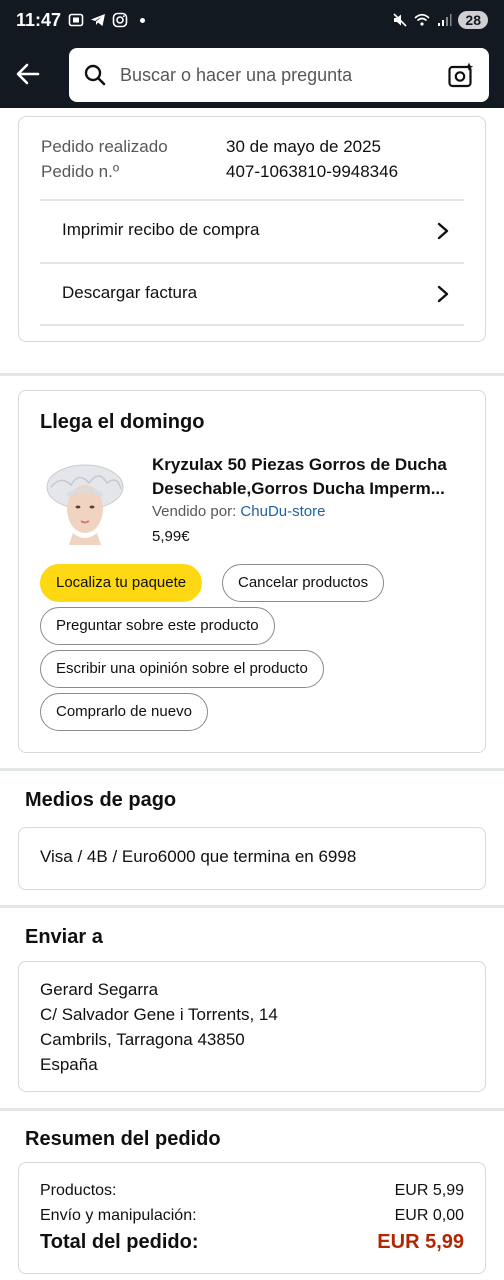 The image size is (504, 1280). Describe the element at coordinates (182, 669) in the screenshot. I see `write-review-button: Escribir una opinión sobre el producto` at that location.